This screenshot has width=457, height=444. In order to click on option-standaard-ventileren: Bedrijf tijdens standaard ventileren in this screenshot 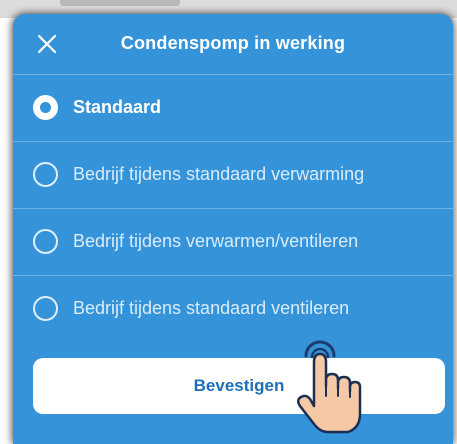, I will do `click(233, 309)`.